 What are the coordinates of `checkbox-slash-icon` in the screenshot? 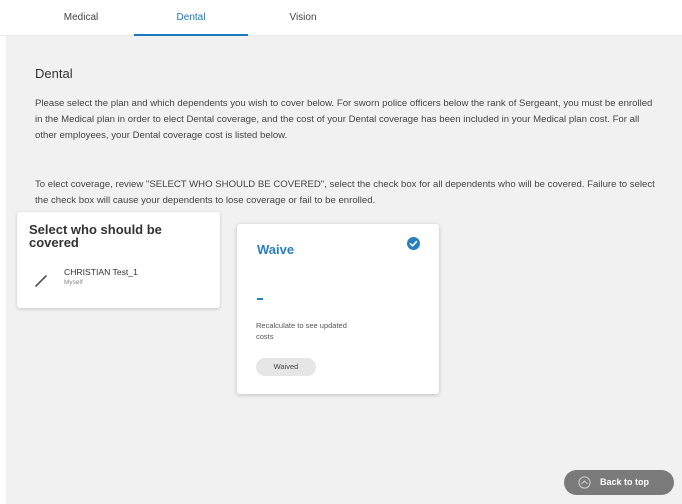 It's located at (41, 281).